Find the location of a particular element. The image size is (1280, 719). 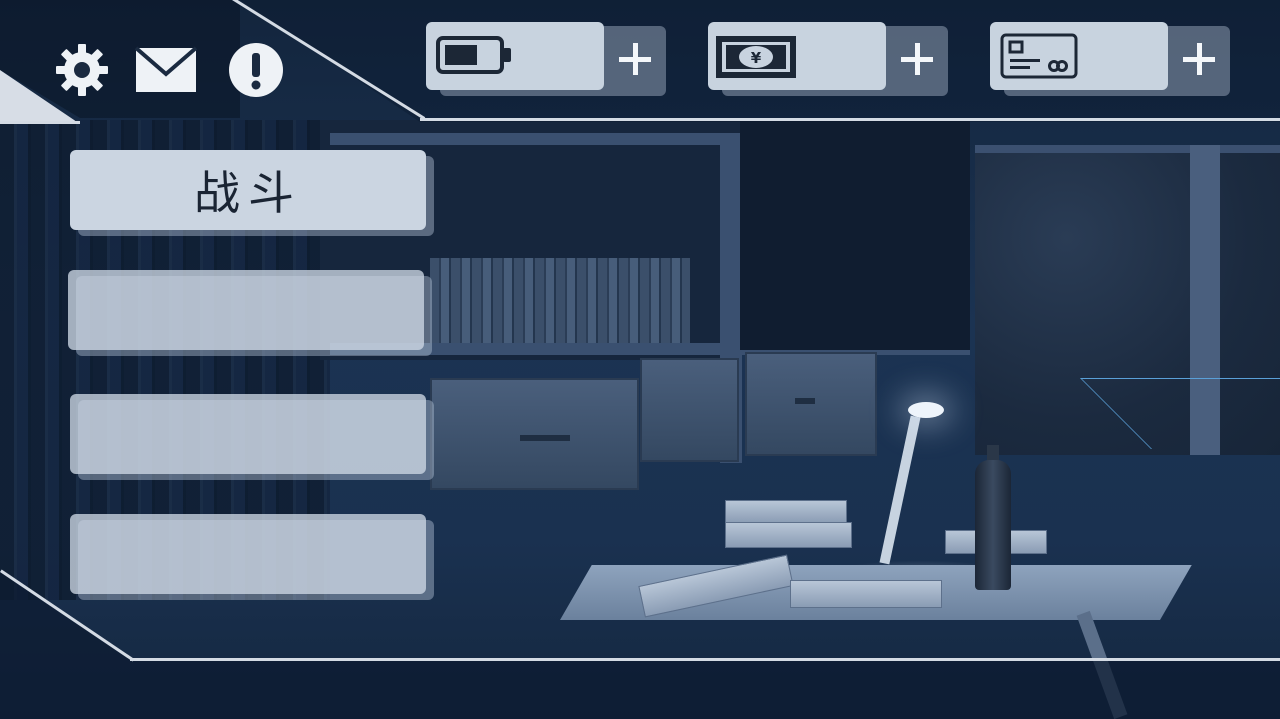

add-currency-button is located at coordinates (917, 59).